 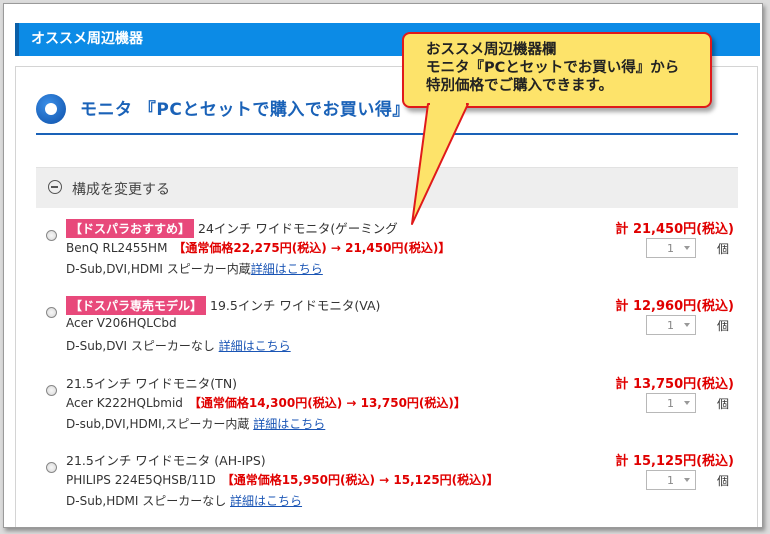 What do you see at coordinates (121, 190) in the screenshot?
I see `change-configuration-label: 構成を変更する` at bounding box center [121, 190].